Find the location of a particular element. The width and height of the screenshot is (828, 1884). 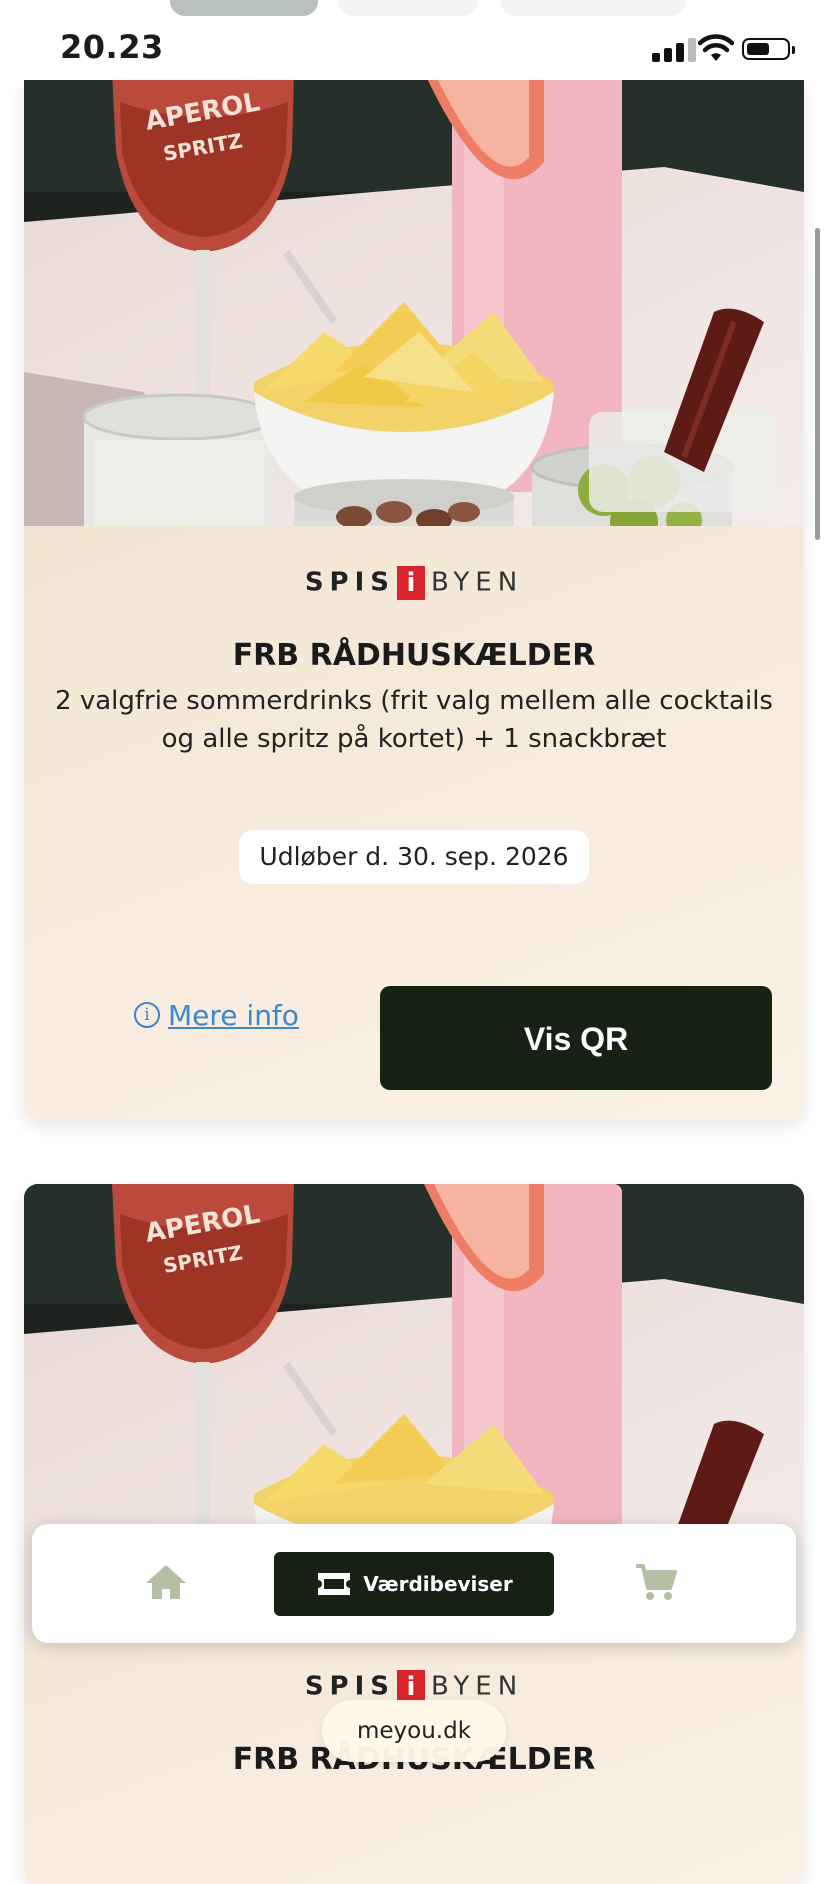

status-bar: 20.23 is located at coordinates (414, 40).